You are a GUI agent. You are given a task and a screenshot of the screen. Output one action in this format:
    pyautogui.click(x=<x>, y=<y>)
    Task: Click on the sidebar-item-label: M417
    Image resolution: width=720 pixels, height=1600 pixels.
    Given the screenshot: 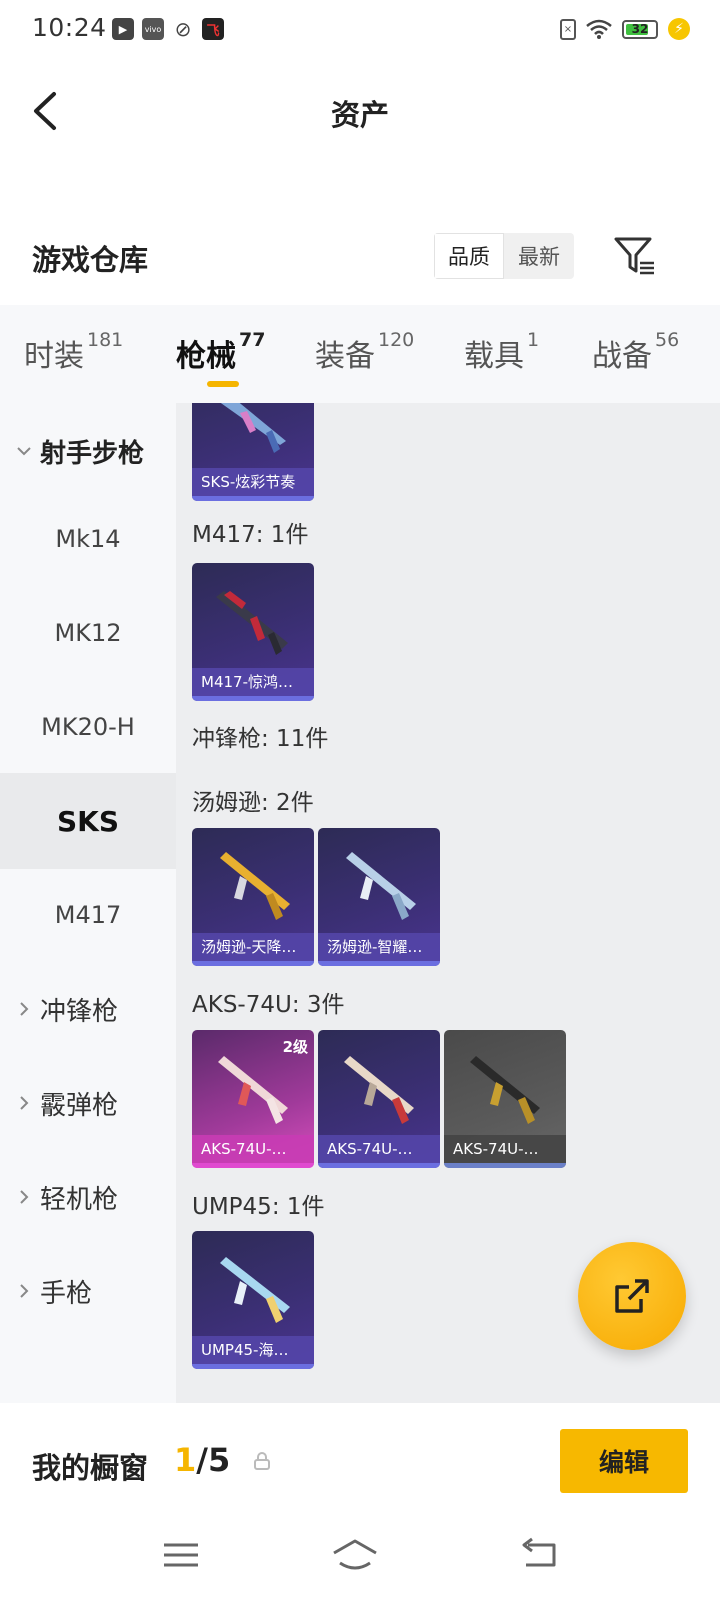 What is the action you would take?
    pyautogui.click(x=88, y=915)
    